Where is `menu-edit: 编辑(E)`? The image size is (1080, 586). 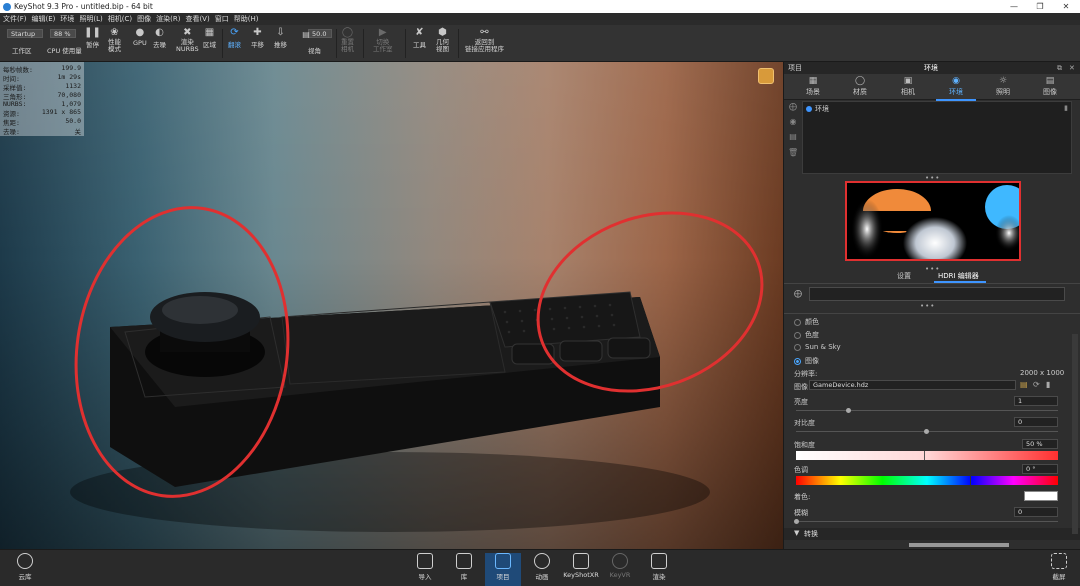 menu-edit: 编辑(E) is located at coordinates (44, 19).